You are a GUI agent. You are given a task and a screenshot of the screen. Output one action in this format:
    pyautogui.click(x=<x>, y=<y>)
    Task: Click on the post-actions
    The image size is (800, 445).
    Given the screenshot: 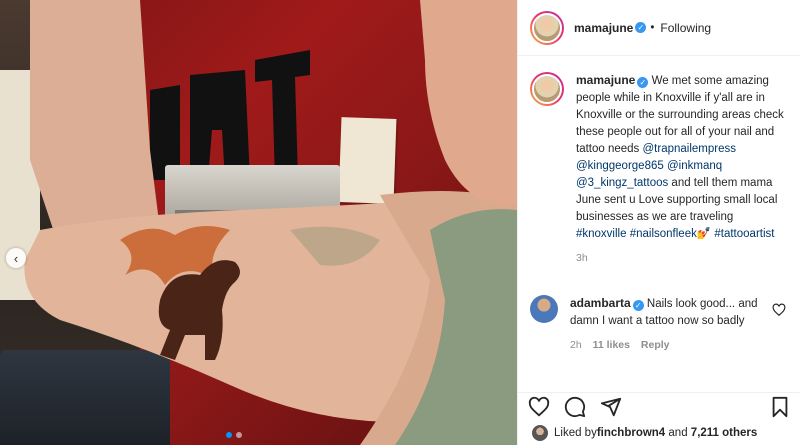 What is the action you would take?
    pyautogui.click(x=659, y=406)
    